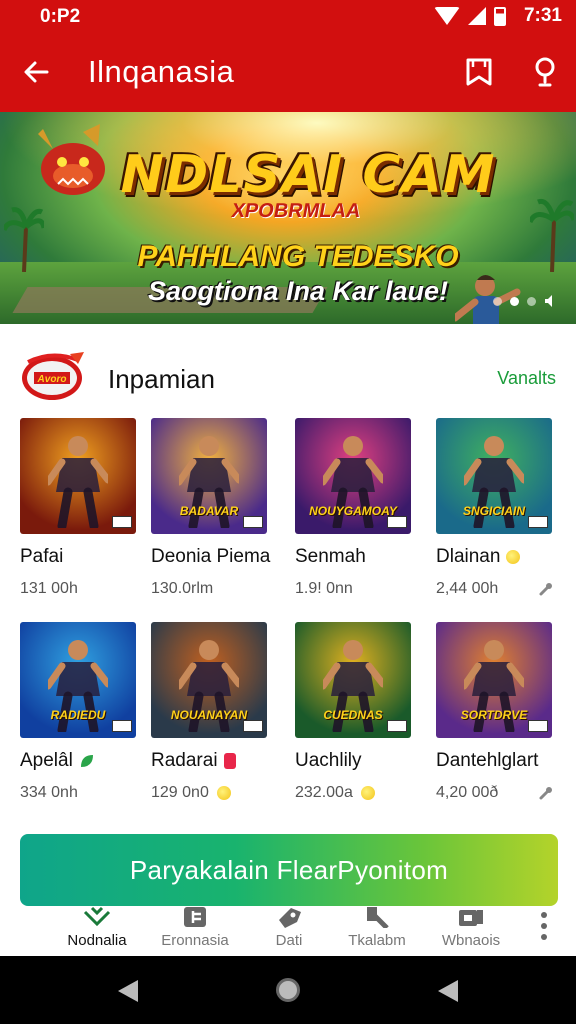 This screenshot has height=1024, width=576. I want to click on game-thumbnail, so click(78, 476).